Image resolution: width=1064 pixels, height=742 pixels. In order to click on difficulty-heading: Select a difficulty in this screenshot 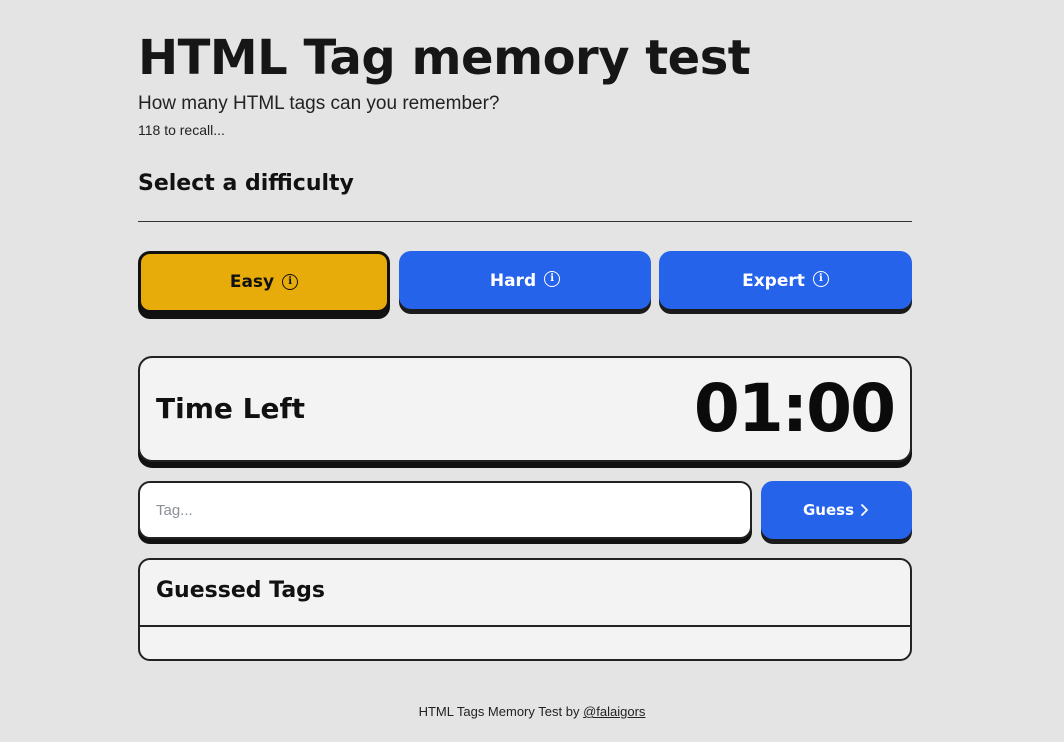, I will do `click(246, 183)`.